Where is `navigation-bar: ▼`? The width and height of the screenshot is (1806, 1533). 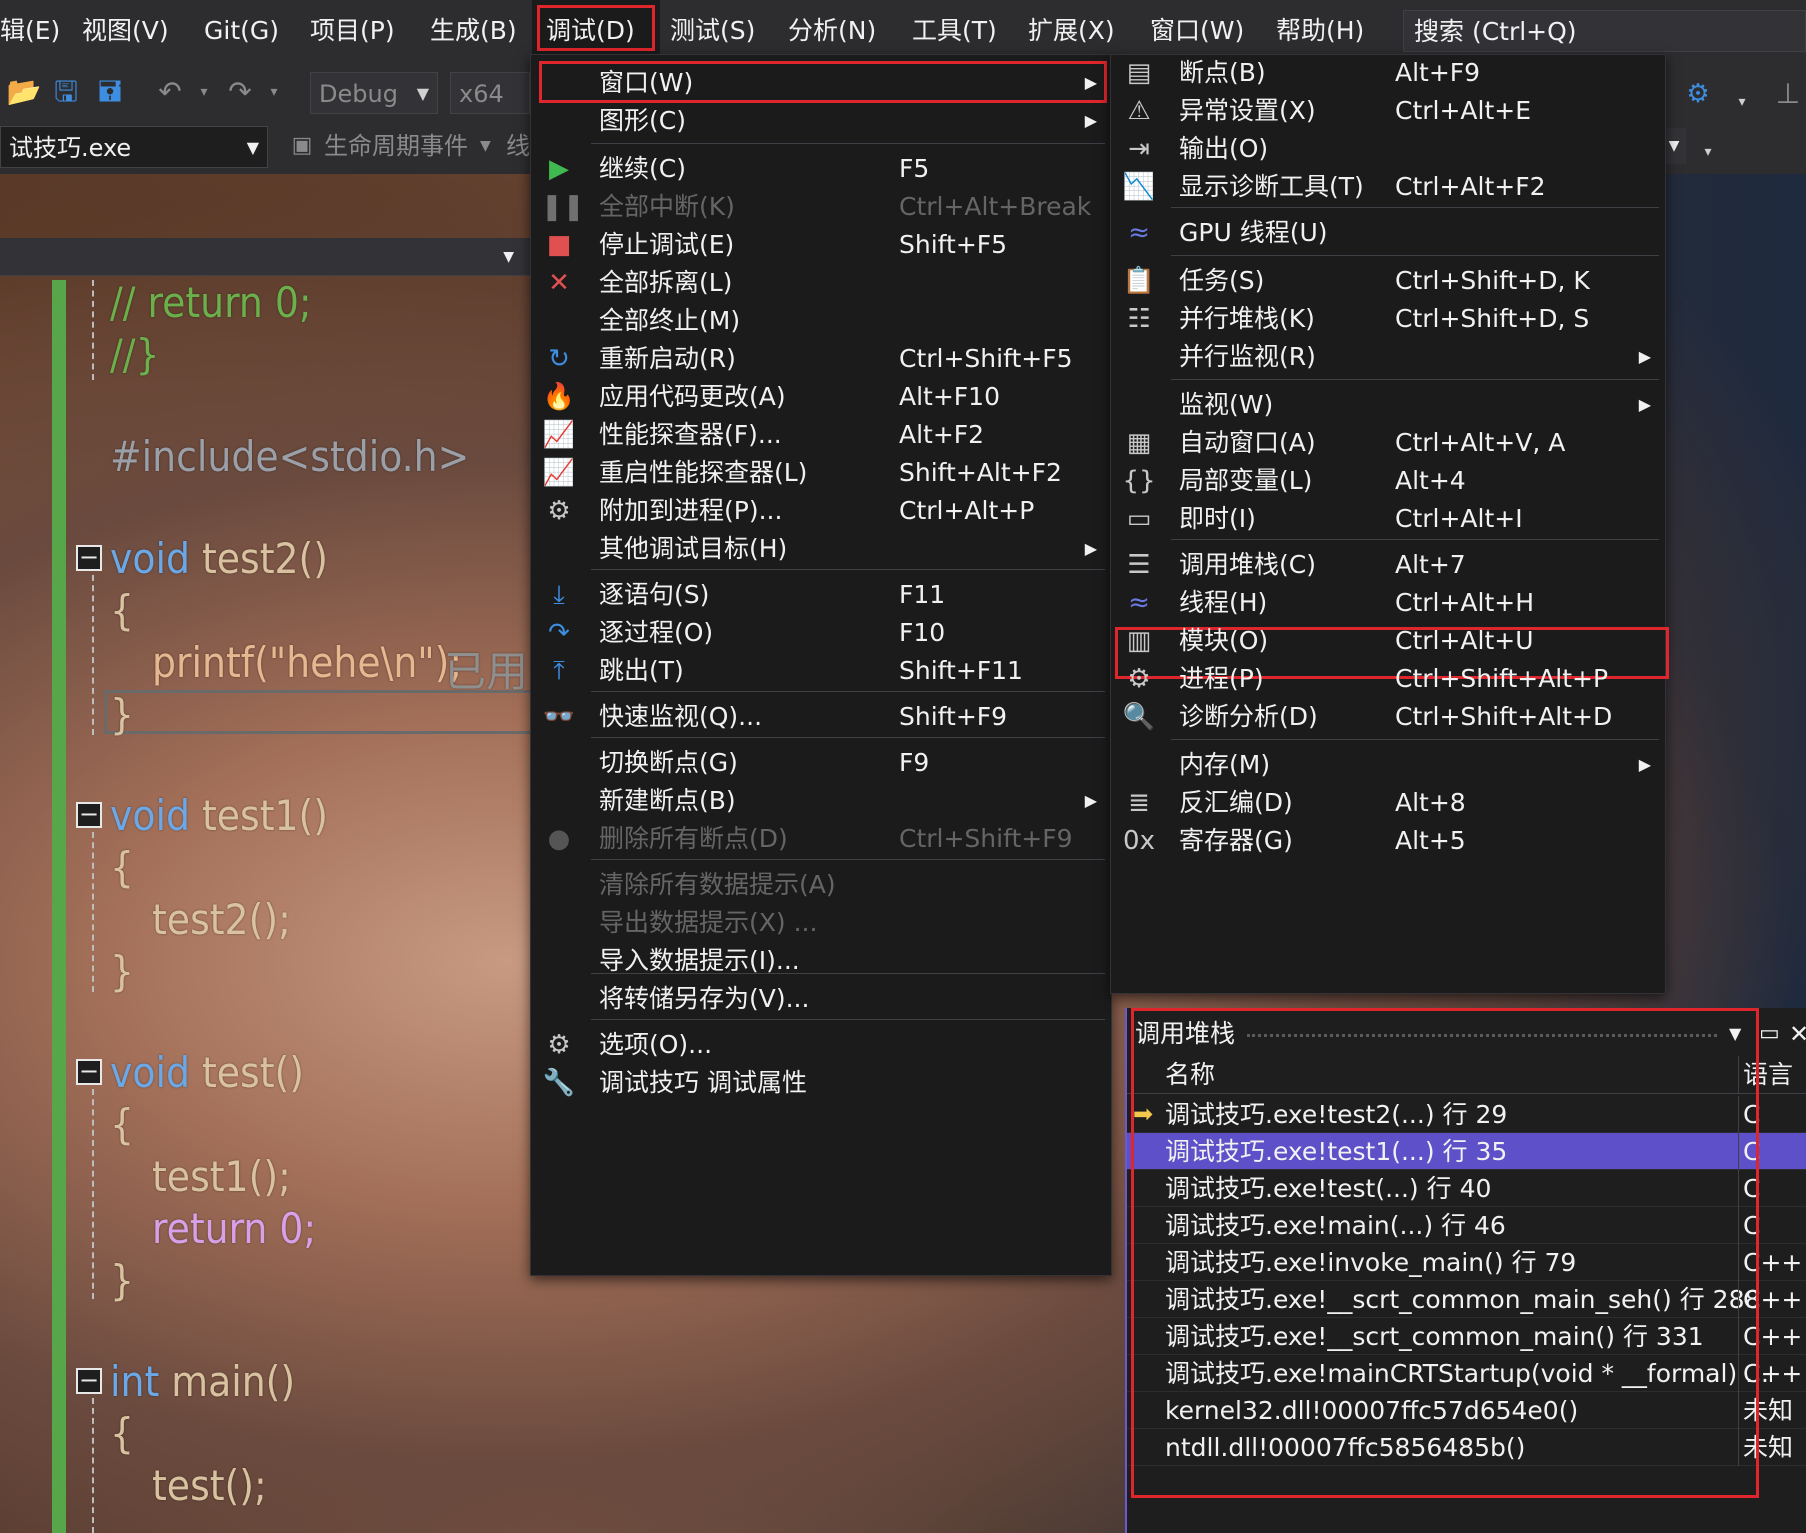
navigation-bar: ▼ is located at coordinates (270, 257).